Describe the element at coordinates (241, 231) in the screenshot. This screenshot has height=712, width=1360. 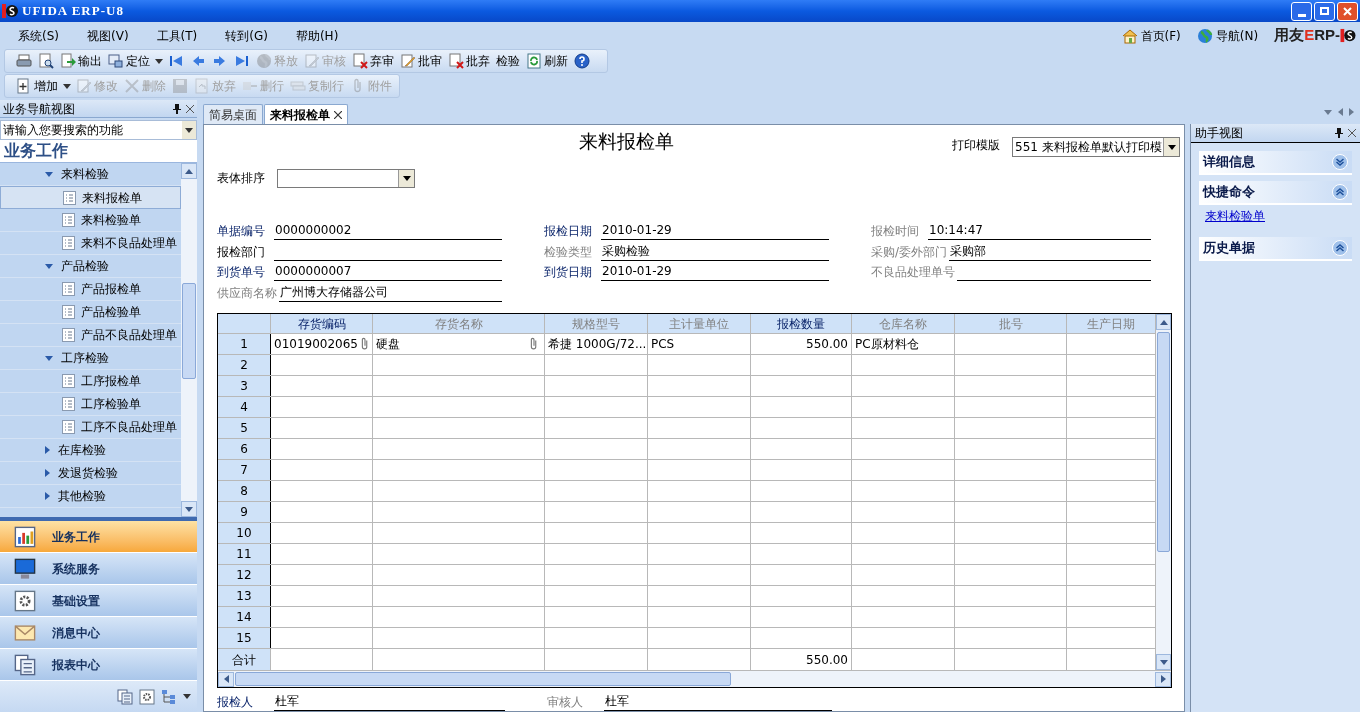
I see `field-label: 单据编号` at that location.